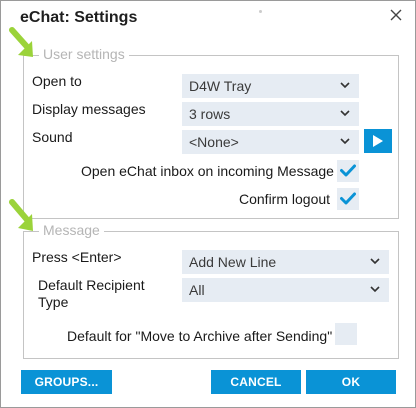 The width and height of the screenshot is (416, 408). Describe the element at coordinates (270, 114) in the screenshot. I see `display-messages-select: 3 rows` at that location.